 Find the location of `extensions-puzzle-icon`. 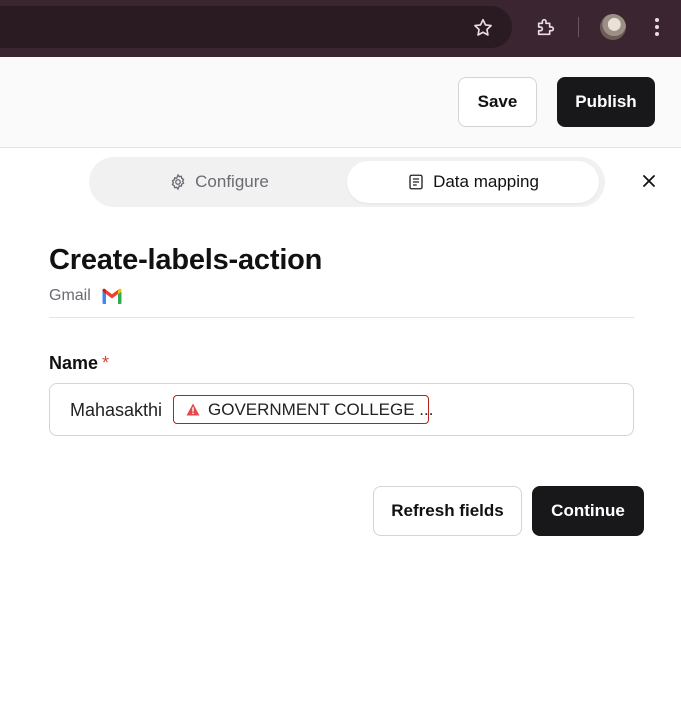

extensions-puzzle-icon is located at coordinates (546, 27).